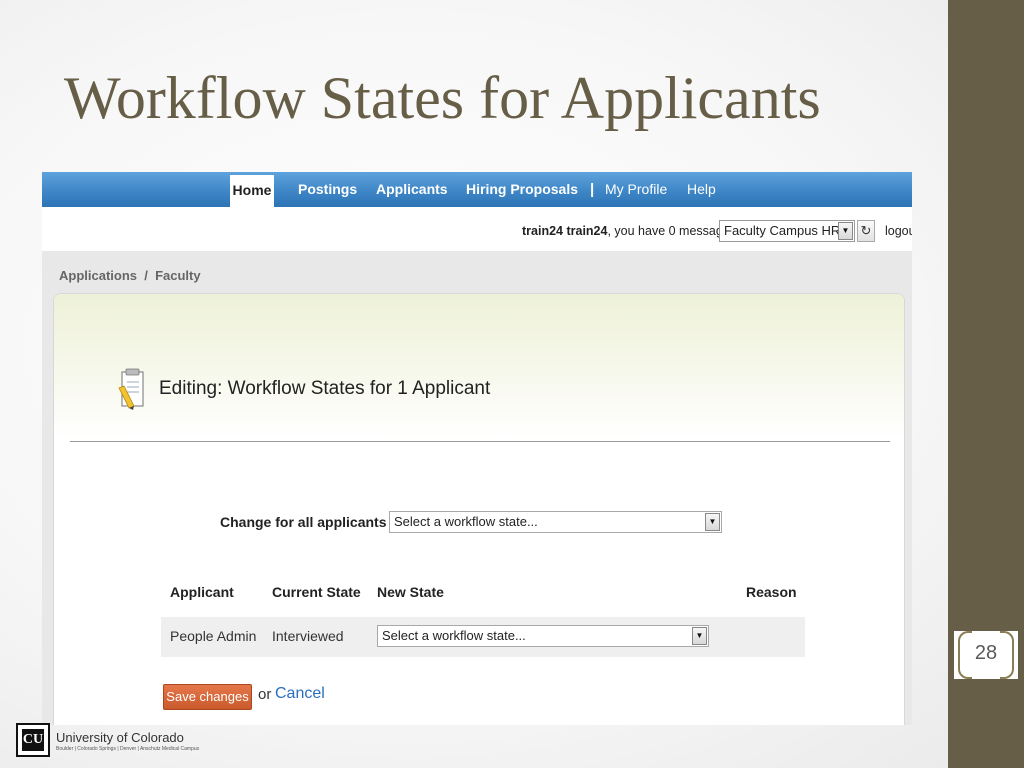 This screenshot has width=1024, height=768. Describe the element at coordinates (202, 592) in the screenshot. I see `header-applicant: Applicant` at that location.